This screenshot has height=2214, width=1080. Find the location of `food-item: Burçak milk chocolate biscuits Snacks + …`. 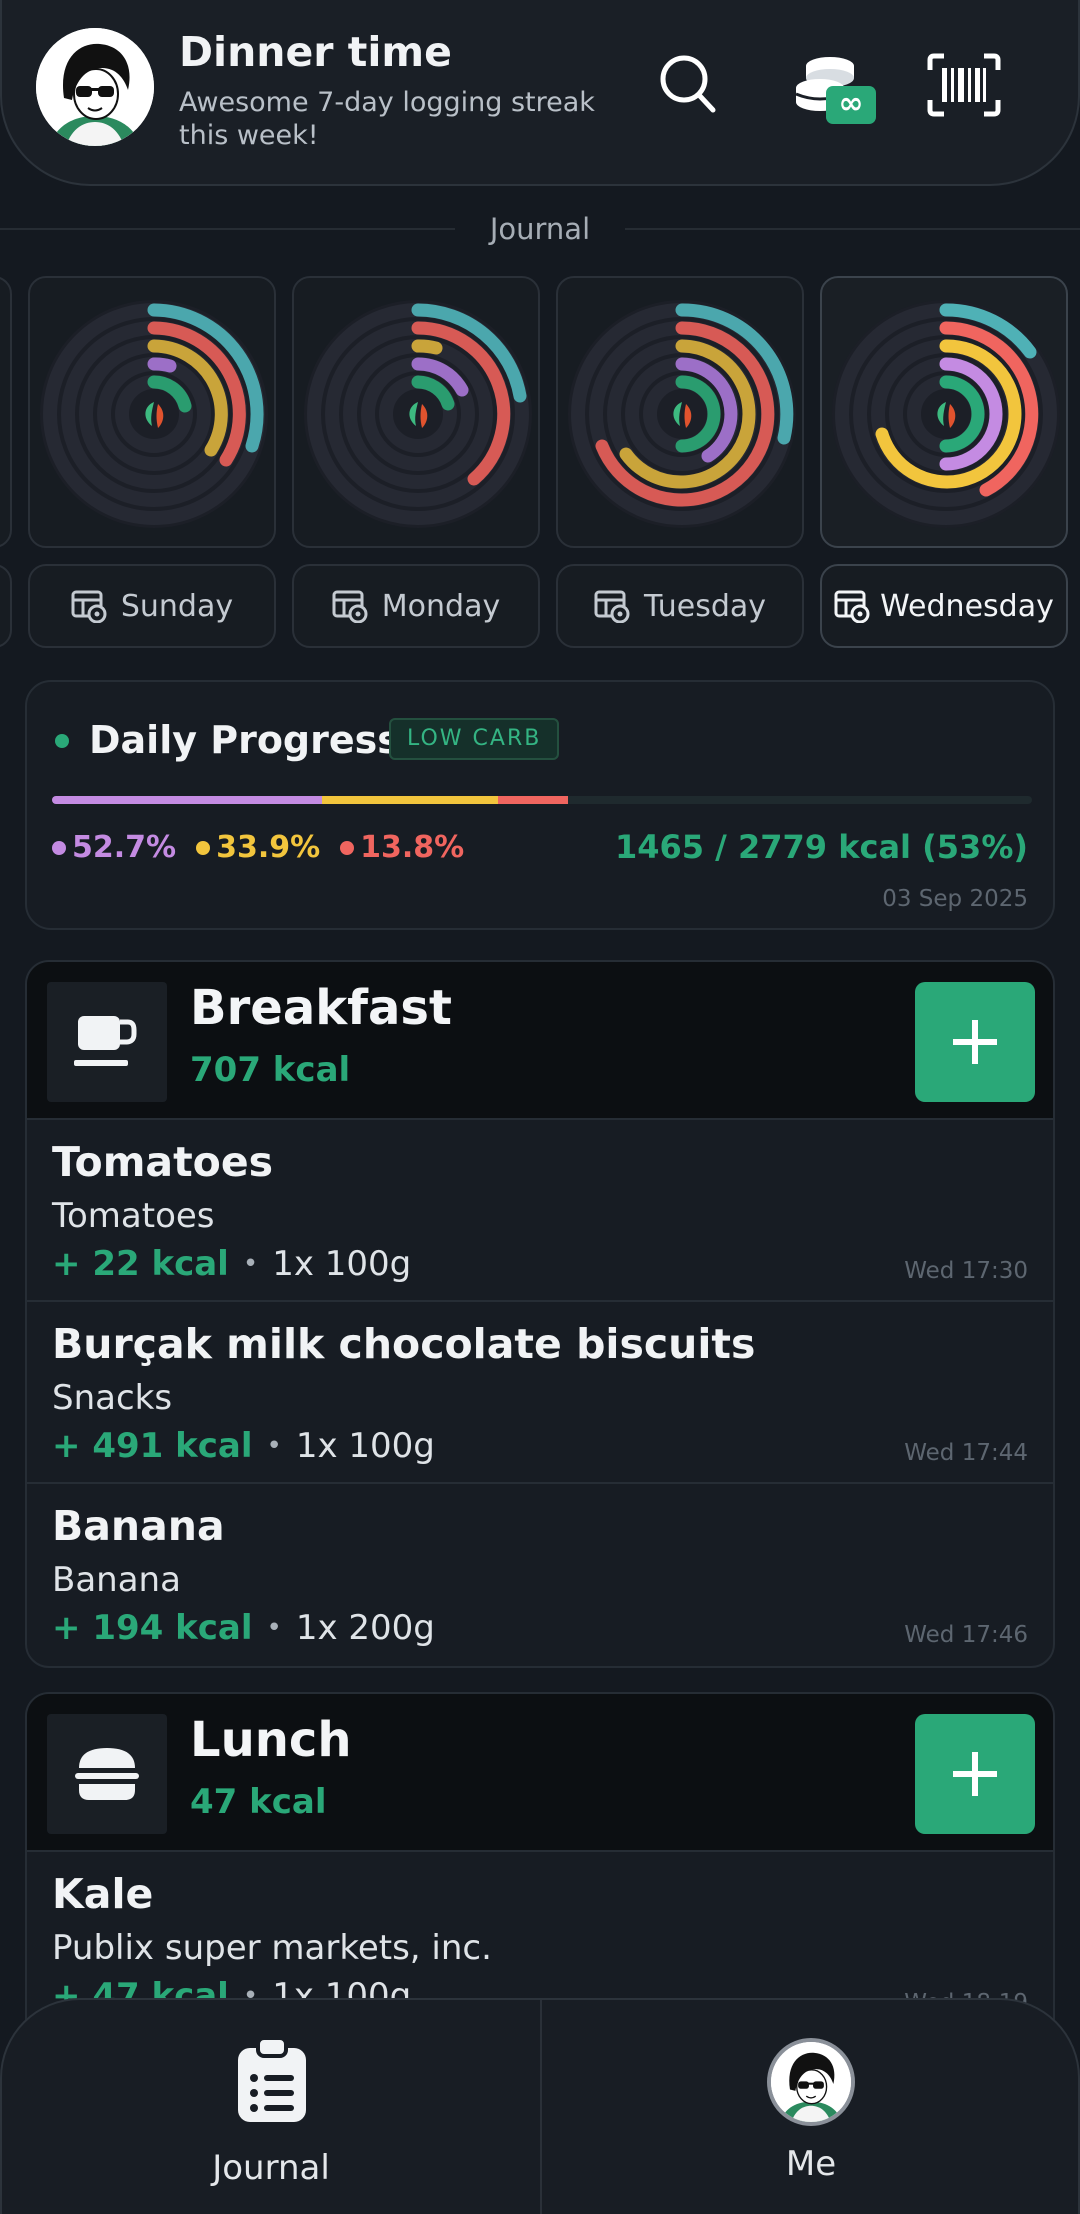

food-item: Burçak milk chocolate biscuits Snacks + … is located at coordinates (540, 1391).